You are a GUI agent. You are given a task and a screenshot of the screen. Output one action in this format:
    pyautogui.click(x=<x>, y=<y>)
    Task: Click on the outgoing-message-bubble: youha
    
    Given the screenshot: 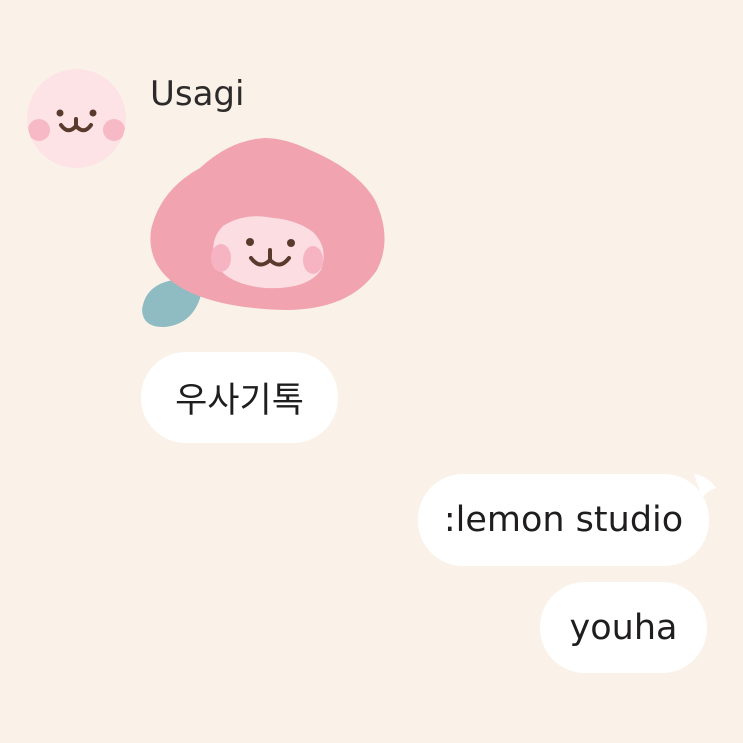 What is the action you would take?
    pyautogui.click(x=623, y=627)
    